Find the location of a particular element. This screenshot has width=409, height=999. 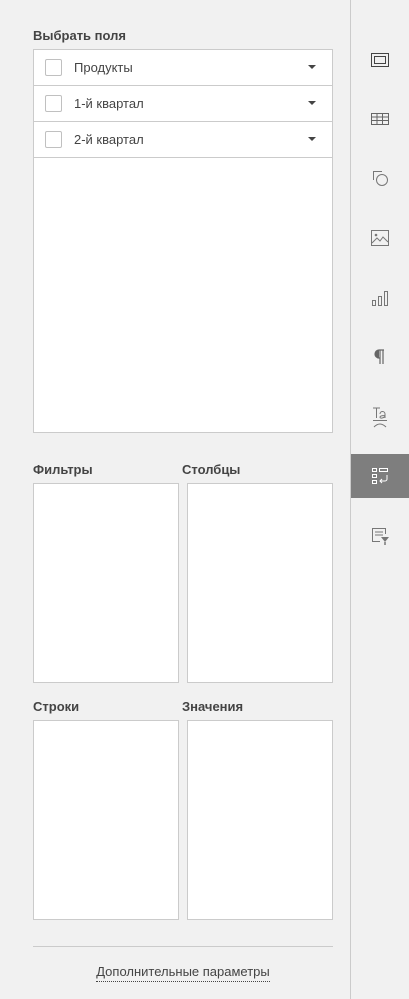

advanced-settings-link: Дополнительные параметры is located at coordinates (183, 973).